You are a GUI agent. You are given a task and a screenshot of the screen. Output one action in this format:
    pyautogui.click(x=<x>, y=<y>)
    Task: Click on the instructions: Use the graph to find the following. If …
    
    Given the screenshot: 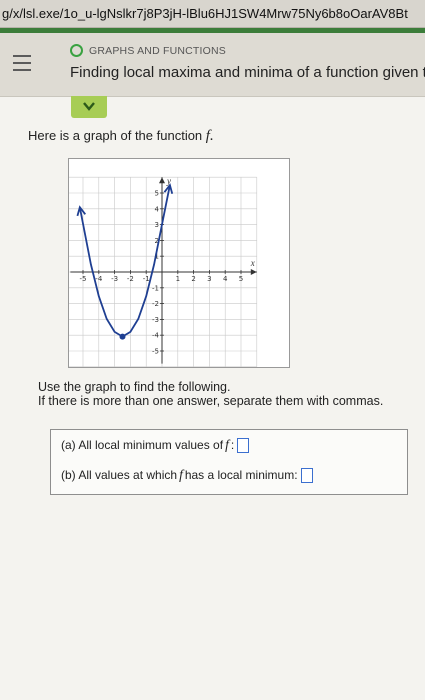 What is the action you would take?
    pyautogui.click(x=210, y=394)
    